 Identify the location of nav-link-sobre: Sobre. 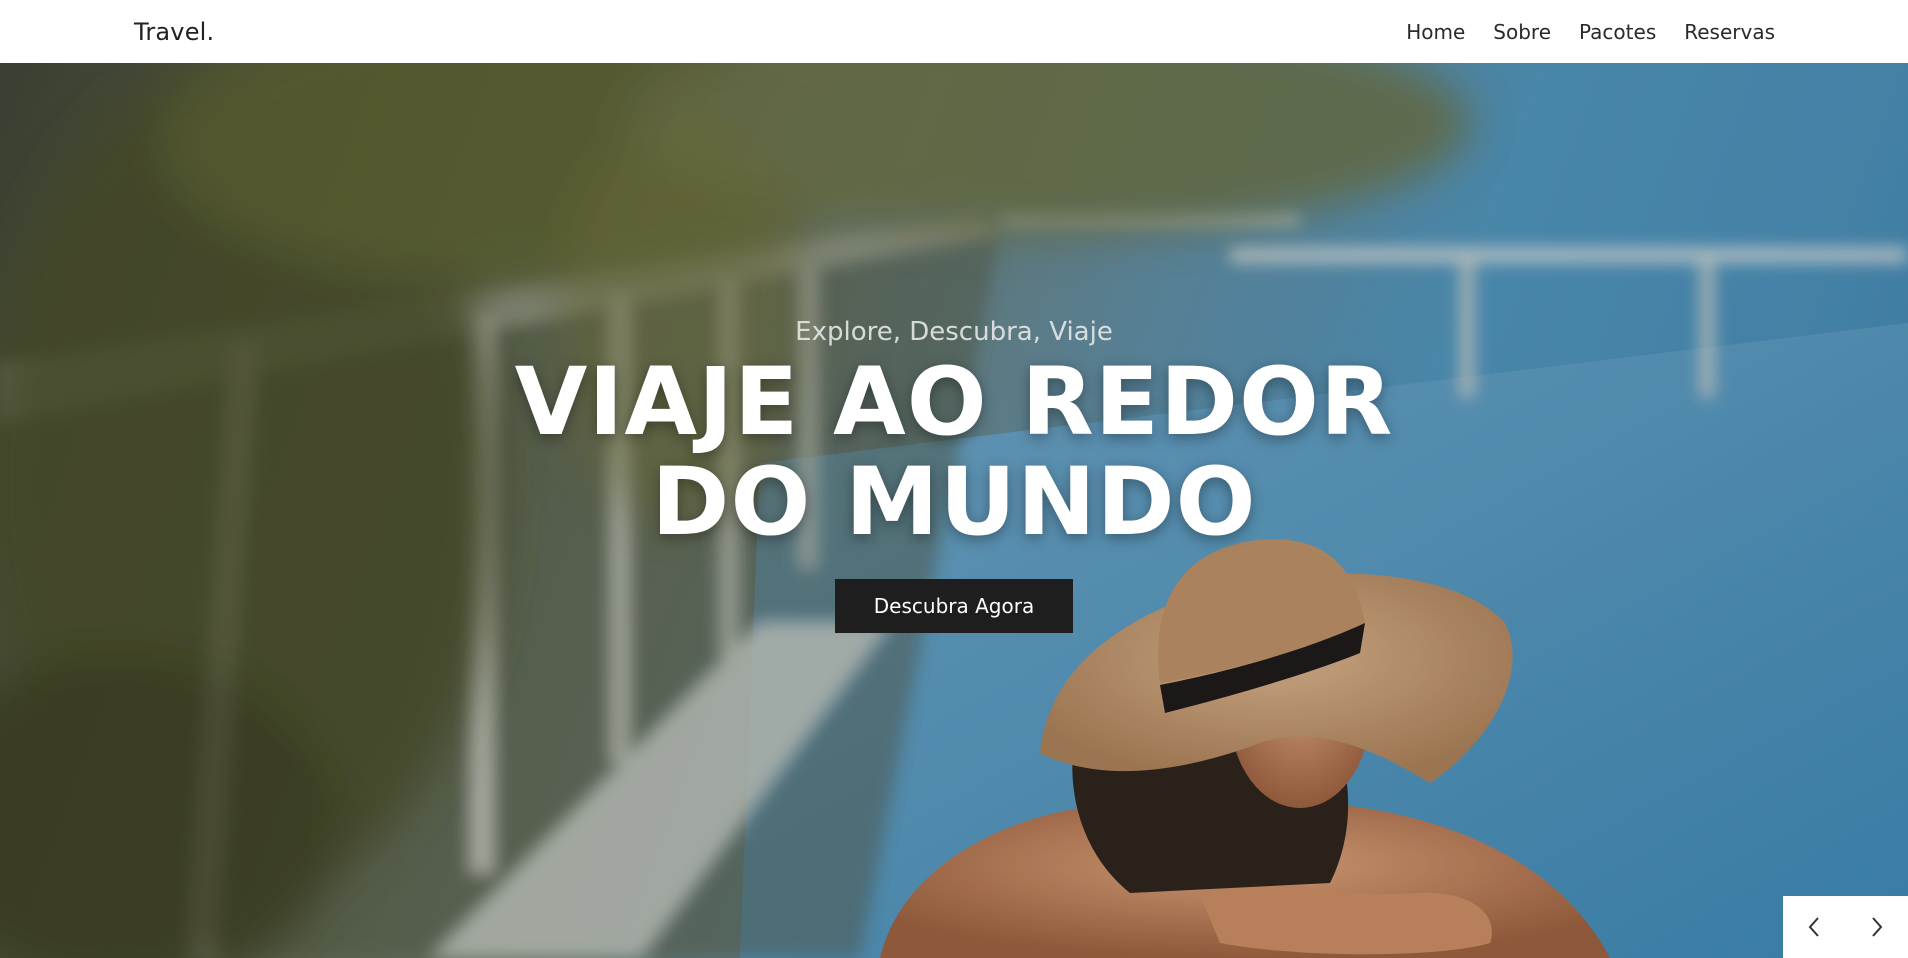
(1522, 32).